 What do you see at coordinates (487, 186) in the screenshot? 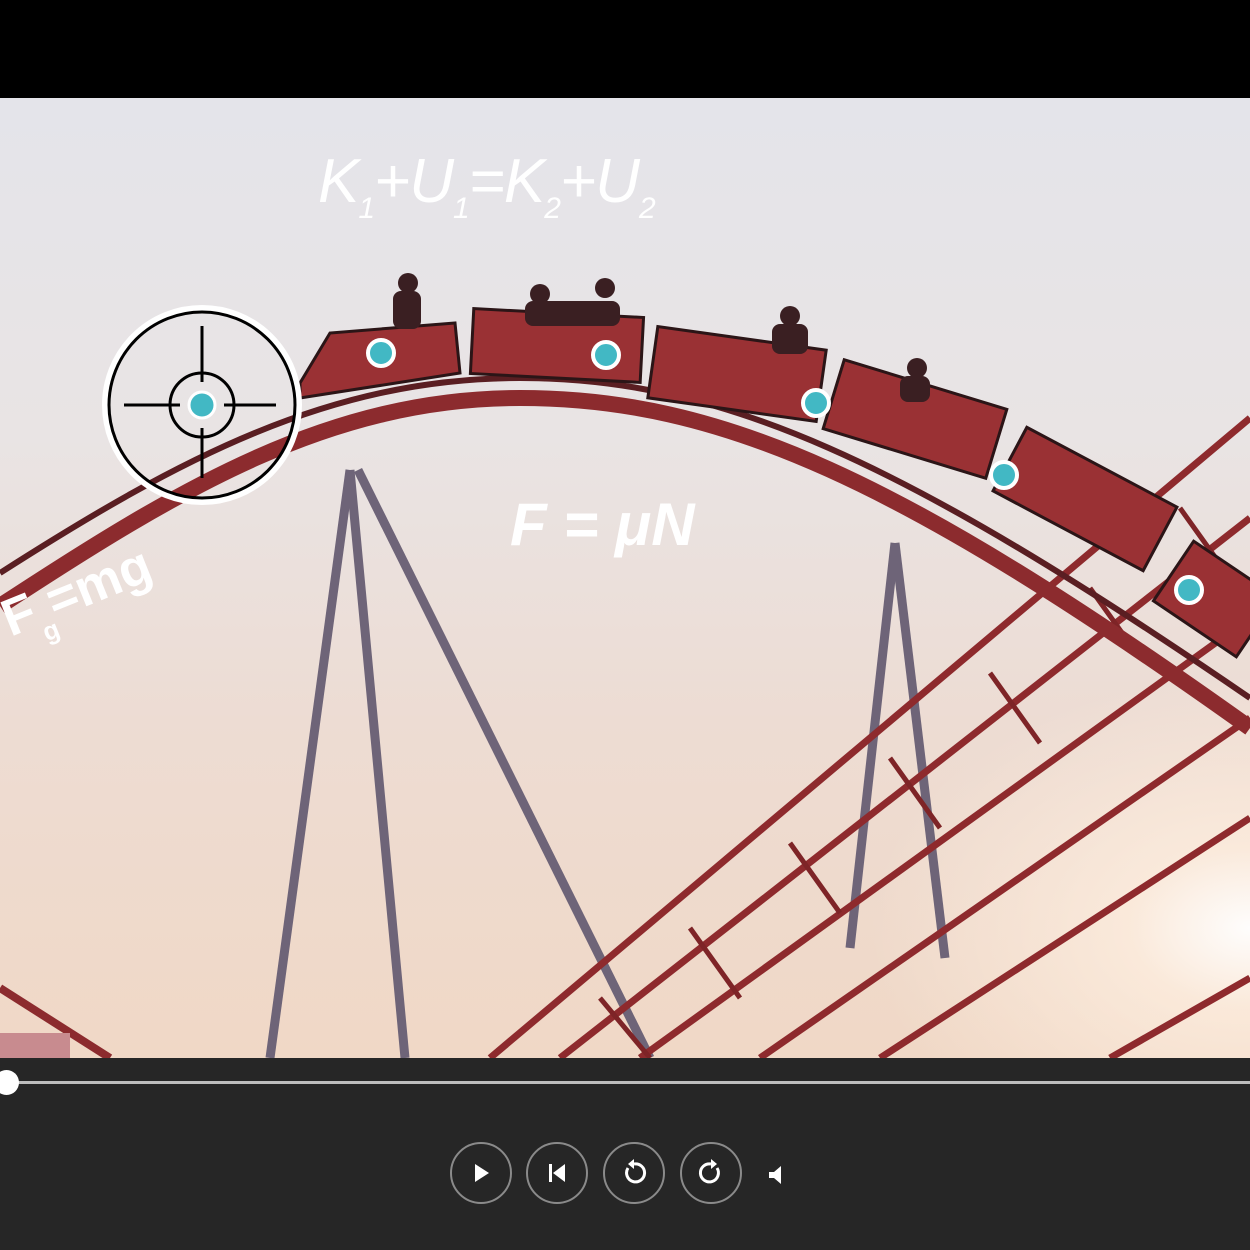
I see `energy-equation: K1+U1=K2+U2` at bounding box center [487, 186].